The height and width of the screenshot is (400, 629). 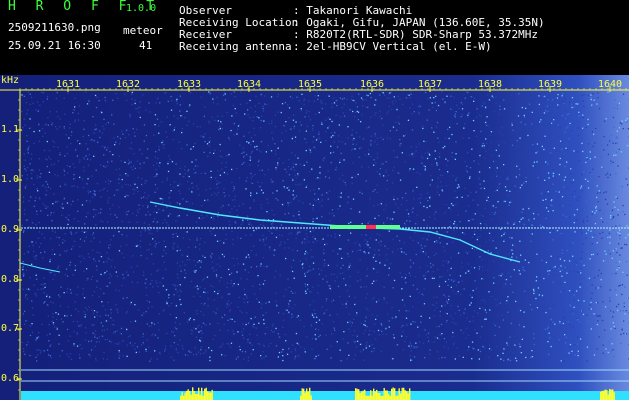 I want to click on intensity-burst, so click(x=369, y=397).